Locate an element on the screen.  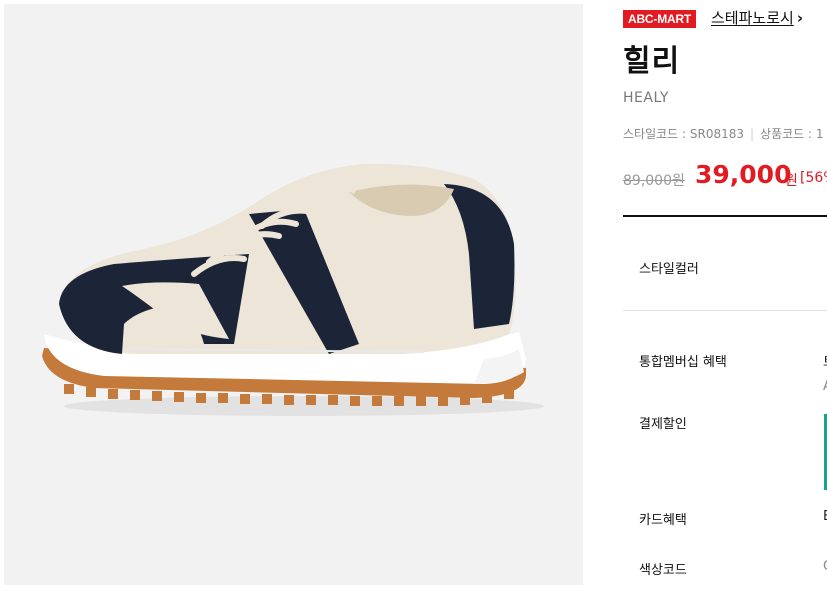
original-price: 89,000원 is located at coordinates (654, 181).